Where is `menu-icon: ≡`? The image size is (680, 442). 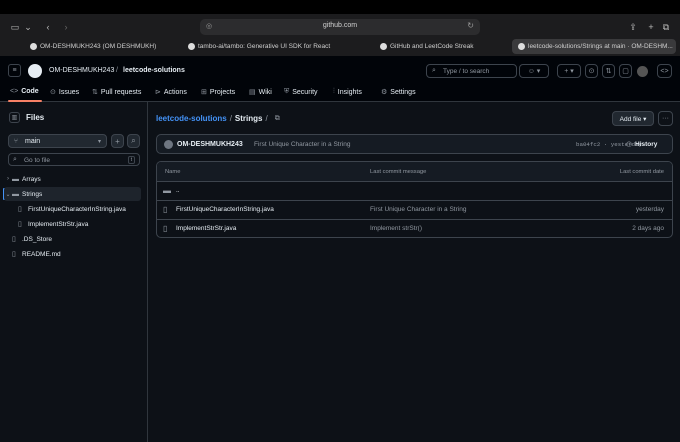
menu-icon: ≡ is located at coordinates (14, 70).